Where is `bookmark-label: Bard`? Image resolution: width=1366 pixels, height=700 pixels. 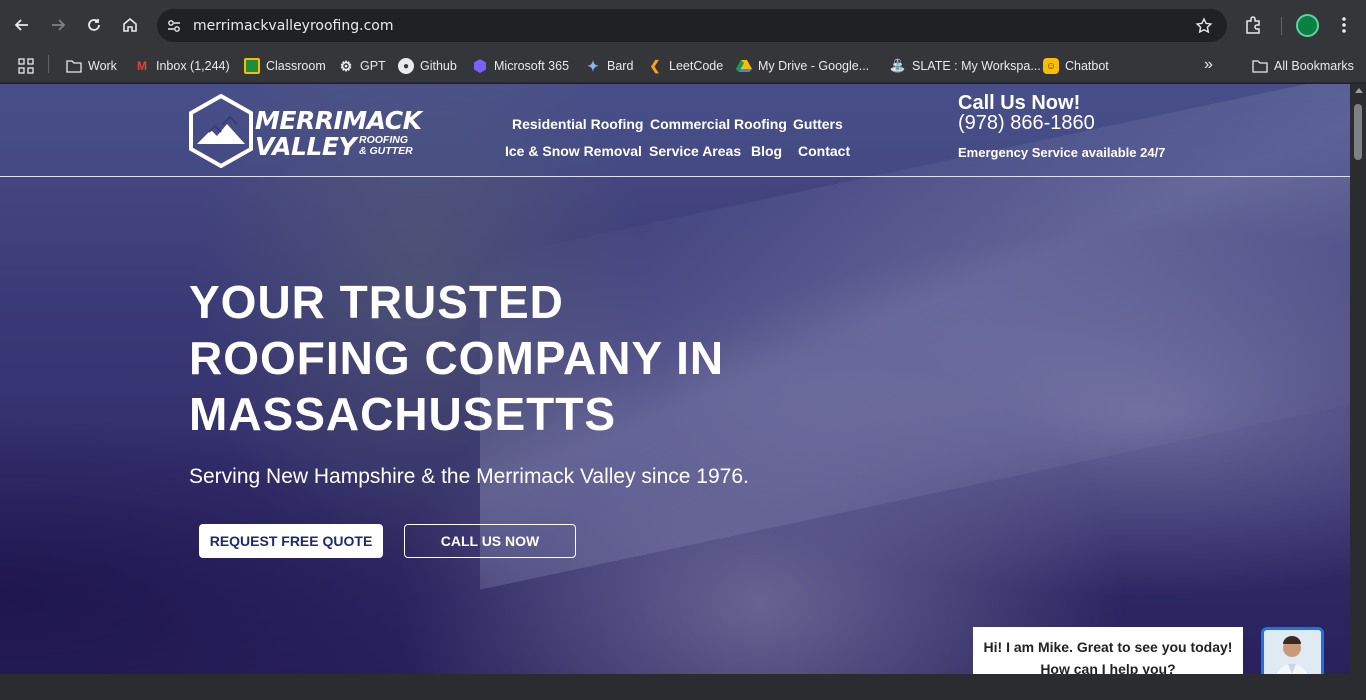
bookmark-label: Bard is located at coordinates (620, 66).